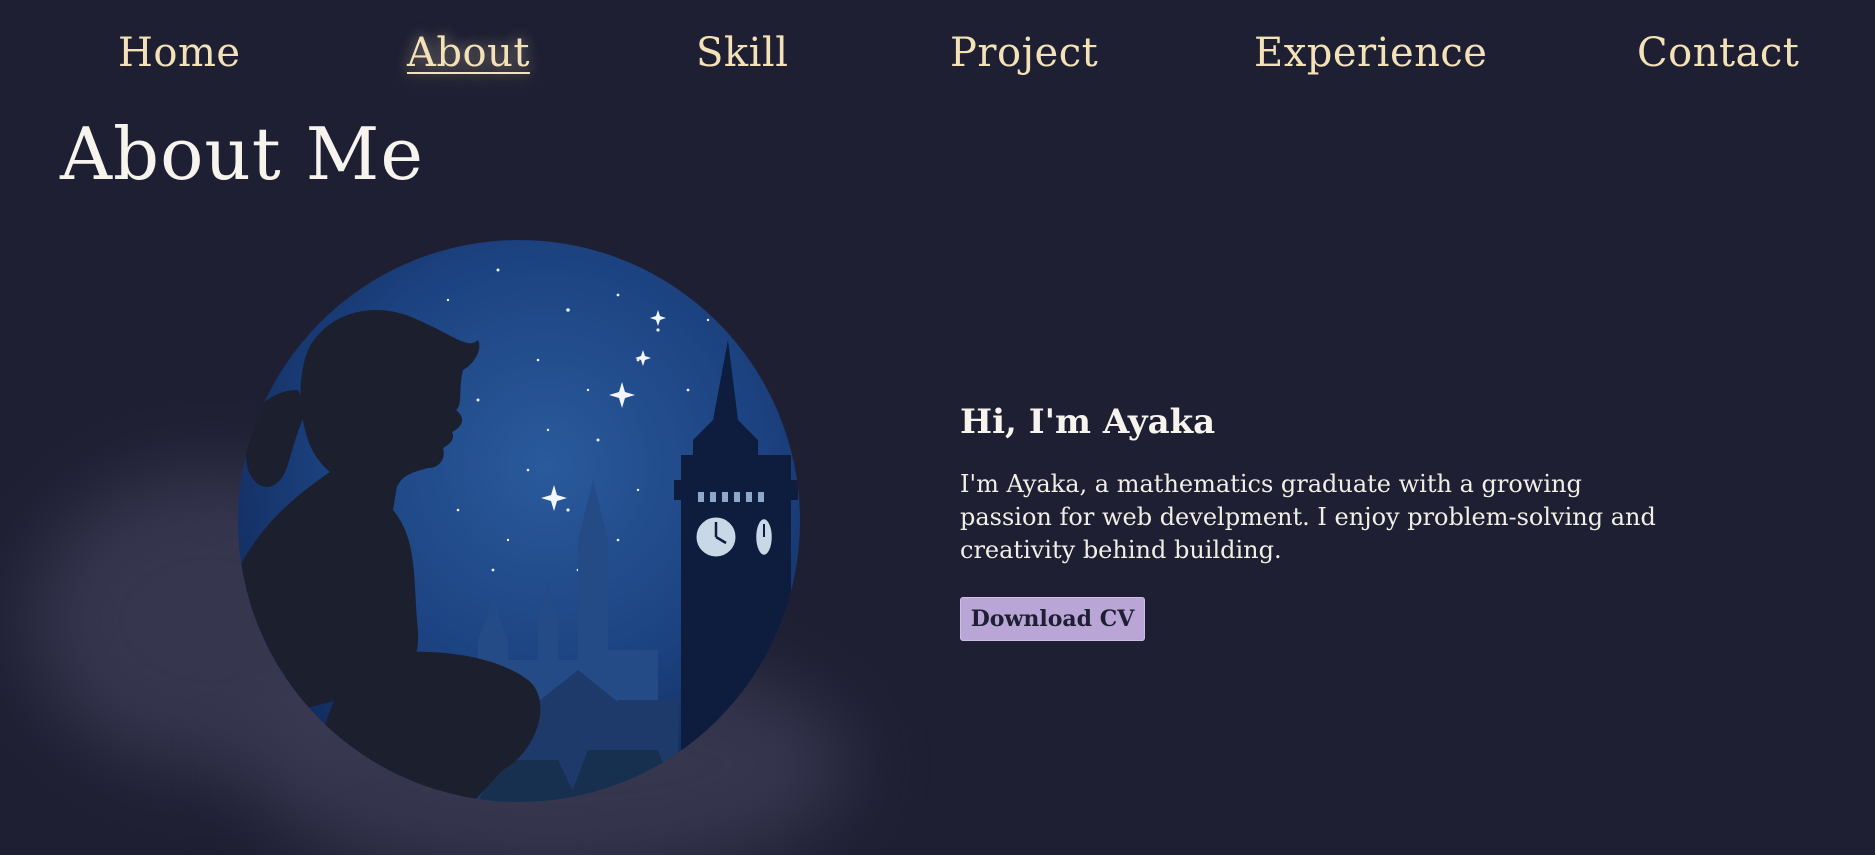 The image size is (1875, 855). What do you see at coordinates (179, 53) in the screenshot?
I see `nav-home-link: Home` at bounding box center [179, 53].